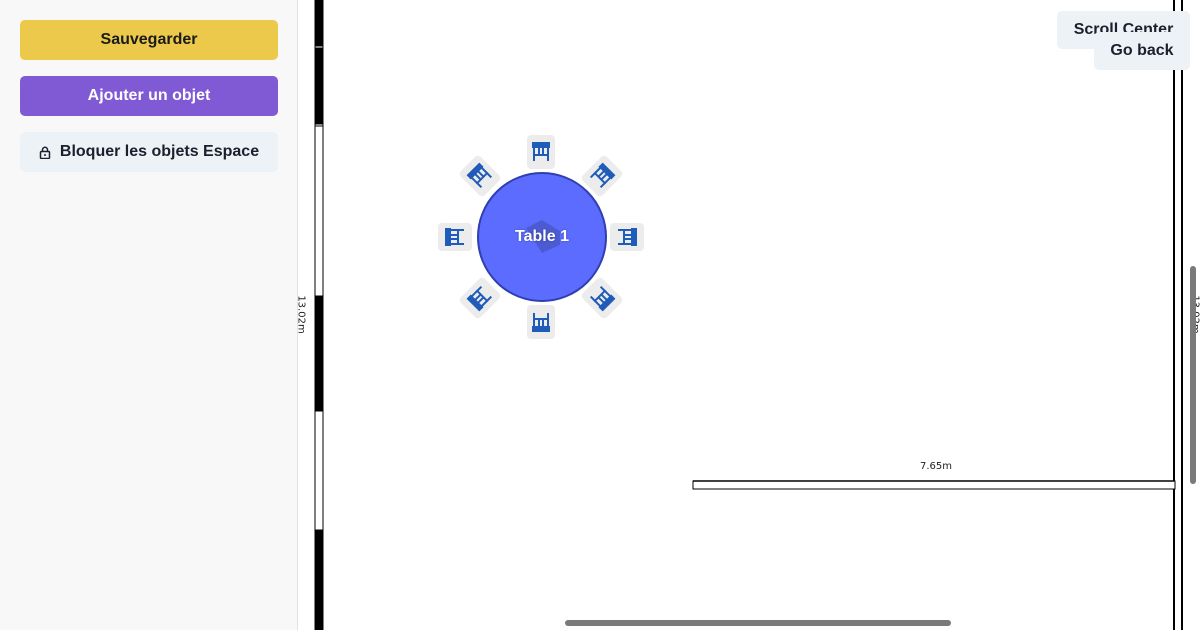 The width and height of the screenshot is (1200, 630). Describe the element at coordinates (934, 555) in the screenshot. I see `inner-wall` at that location.